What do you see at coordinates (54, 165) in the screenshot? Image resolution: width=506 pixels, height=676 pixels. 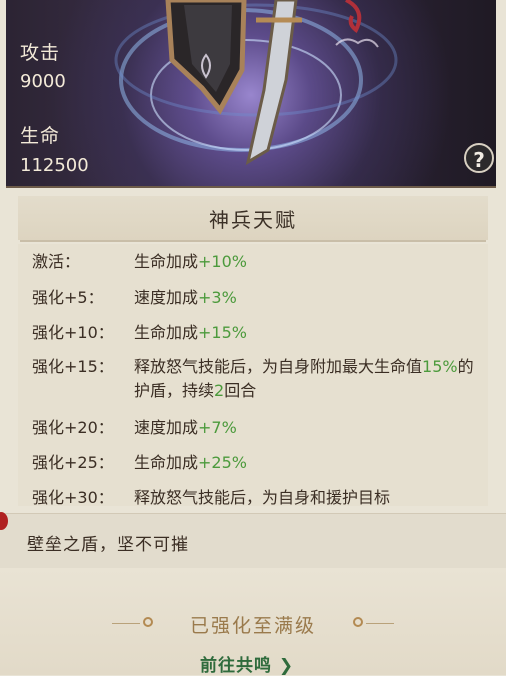 I see `hp-value: 112500` at bounding box center [54, 165].